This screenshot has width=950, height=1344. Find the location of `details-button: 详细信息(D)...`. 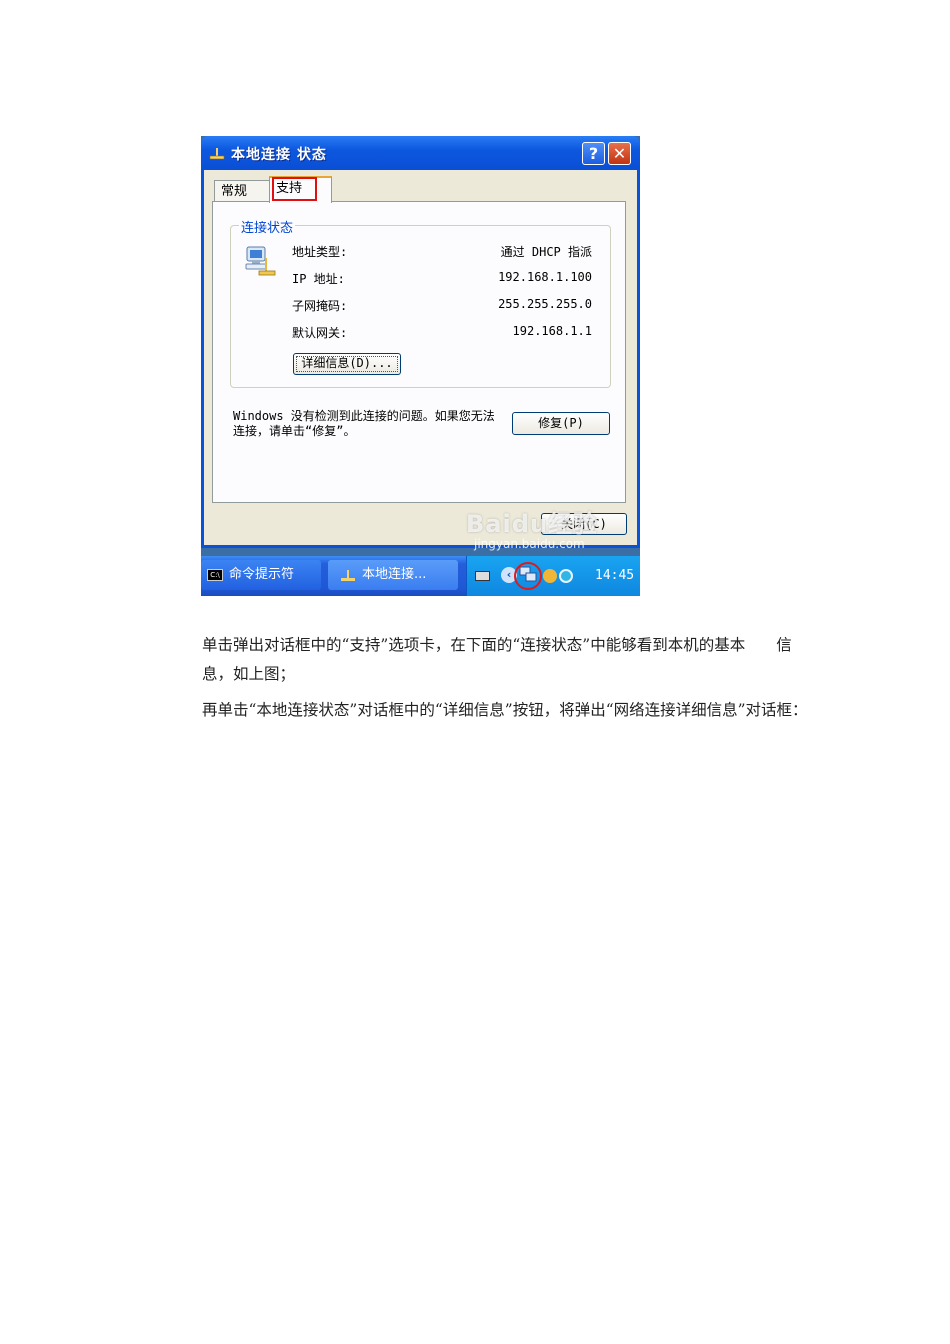

details-button: 详细信息(D)... is located at coordinates (347, 364).